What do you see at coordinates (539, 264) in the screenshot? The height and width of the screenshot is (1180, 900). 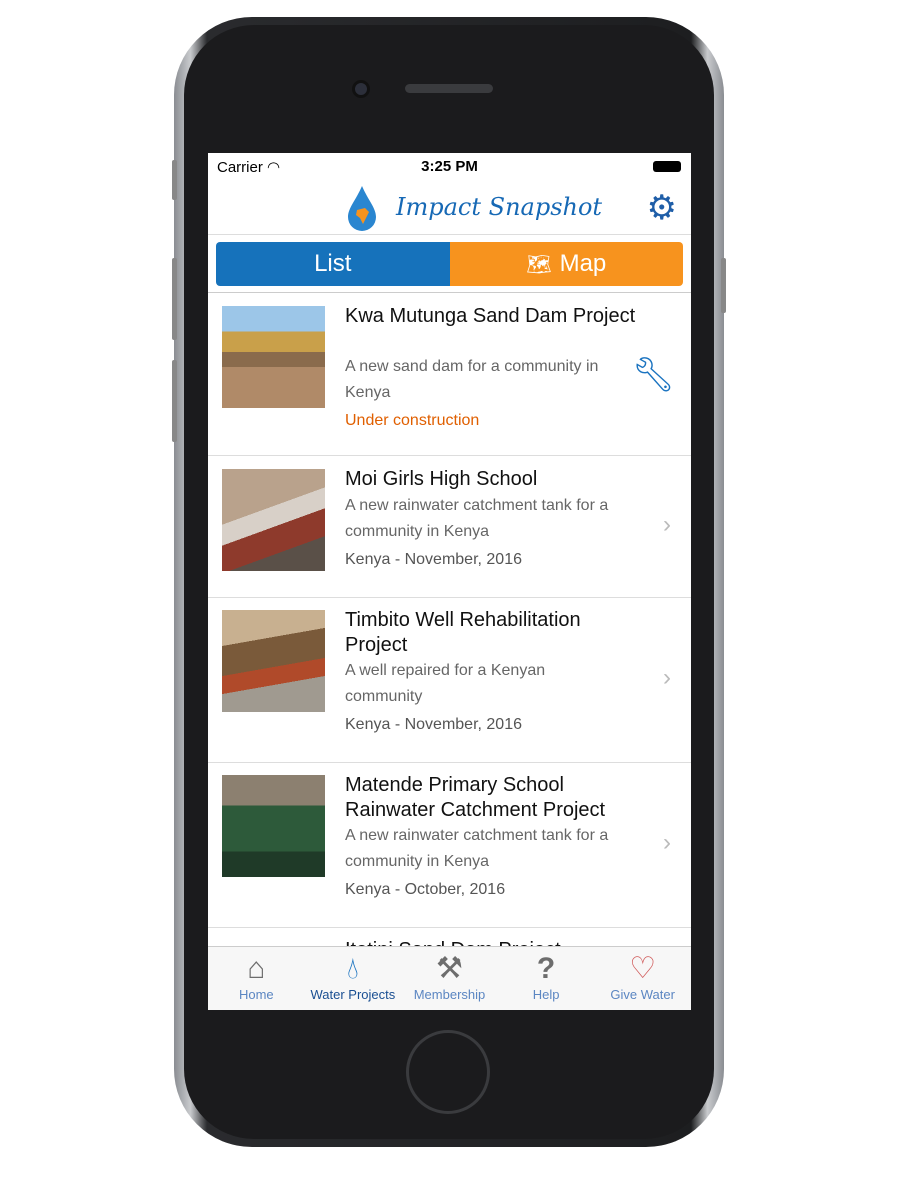 I see `map-icon: 🗺︎` at bounding box center [539, 264].